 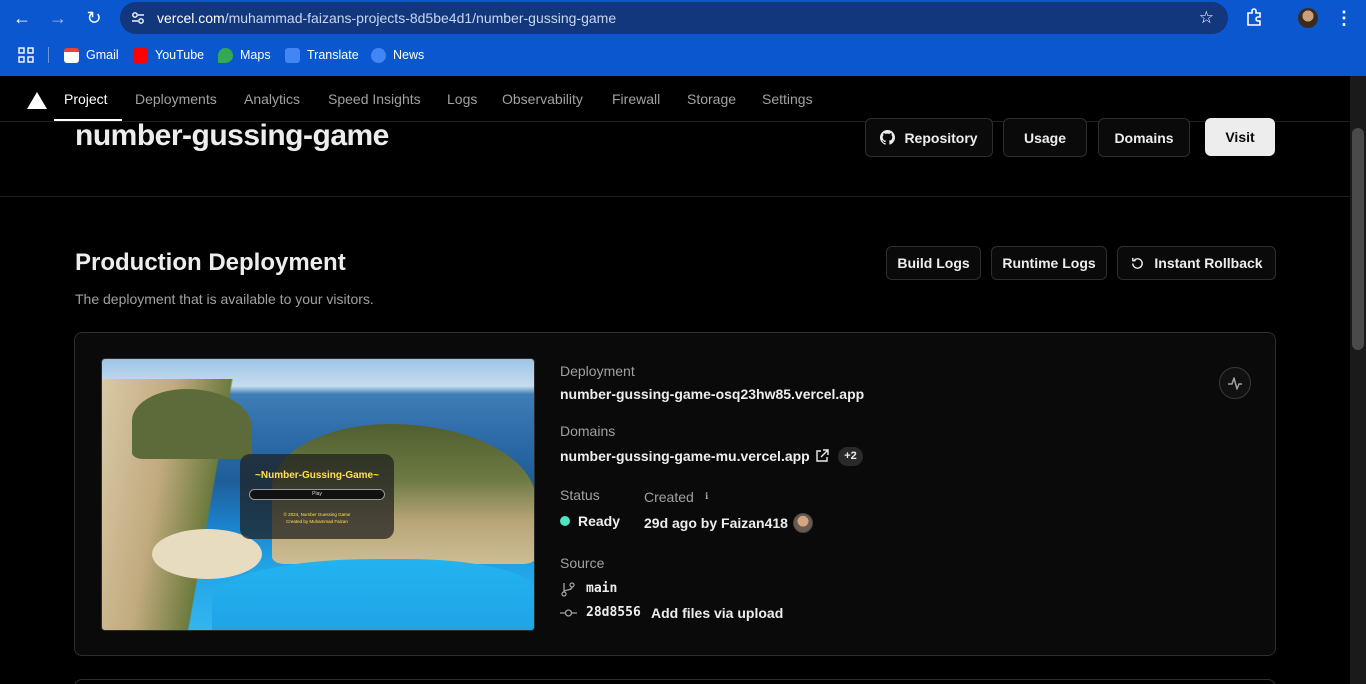 I want to click on tab-storage: Storage, so click(x=711, y=99).